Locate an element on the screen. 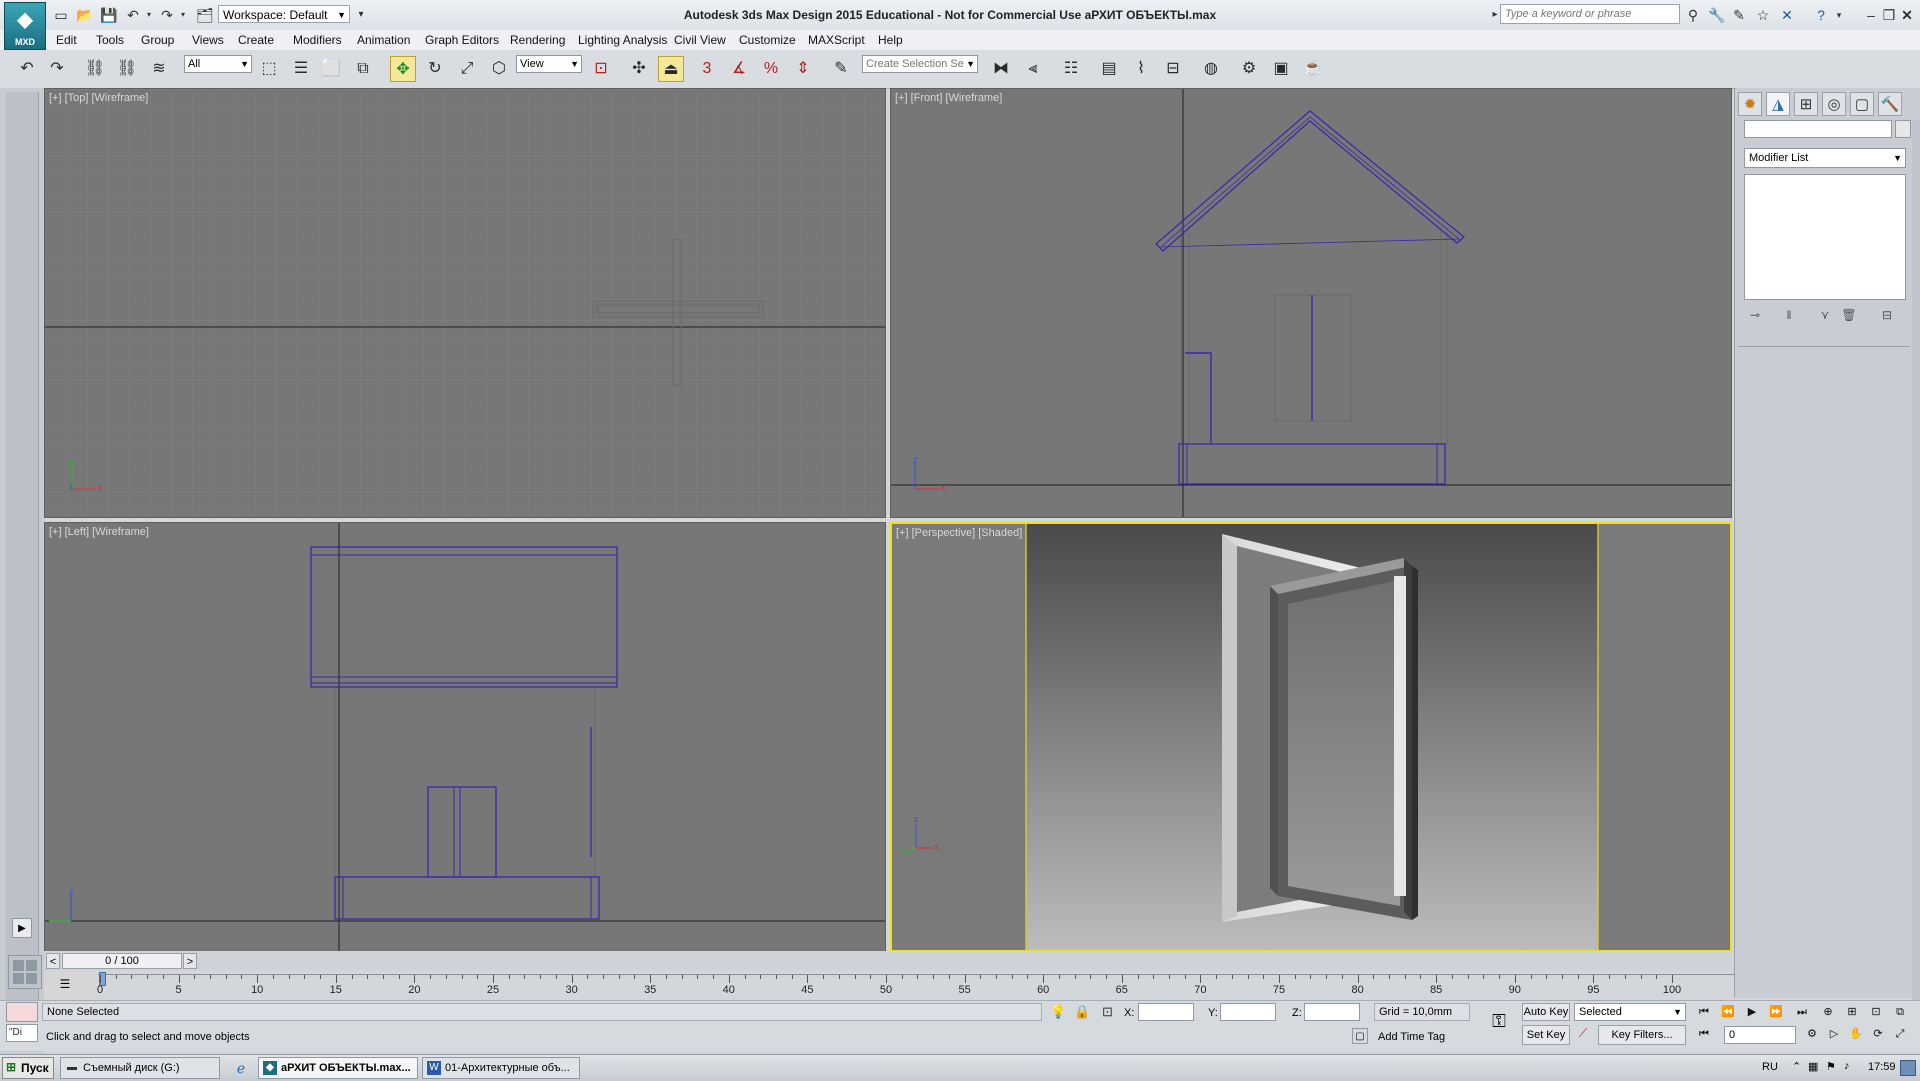 This screenshot has width=1920, height=1081. workspace-dropdown: Workspace: Default ▼ is located at coordinates (284, 14).